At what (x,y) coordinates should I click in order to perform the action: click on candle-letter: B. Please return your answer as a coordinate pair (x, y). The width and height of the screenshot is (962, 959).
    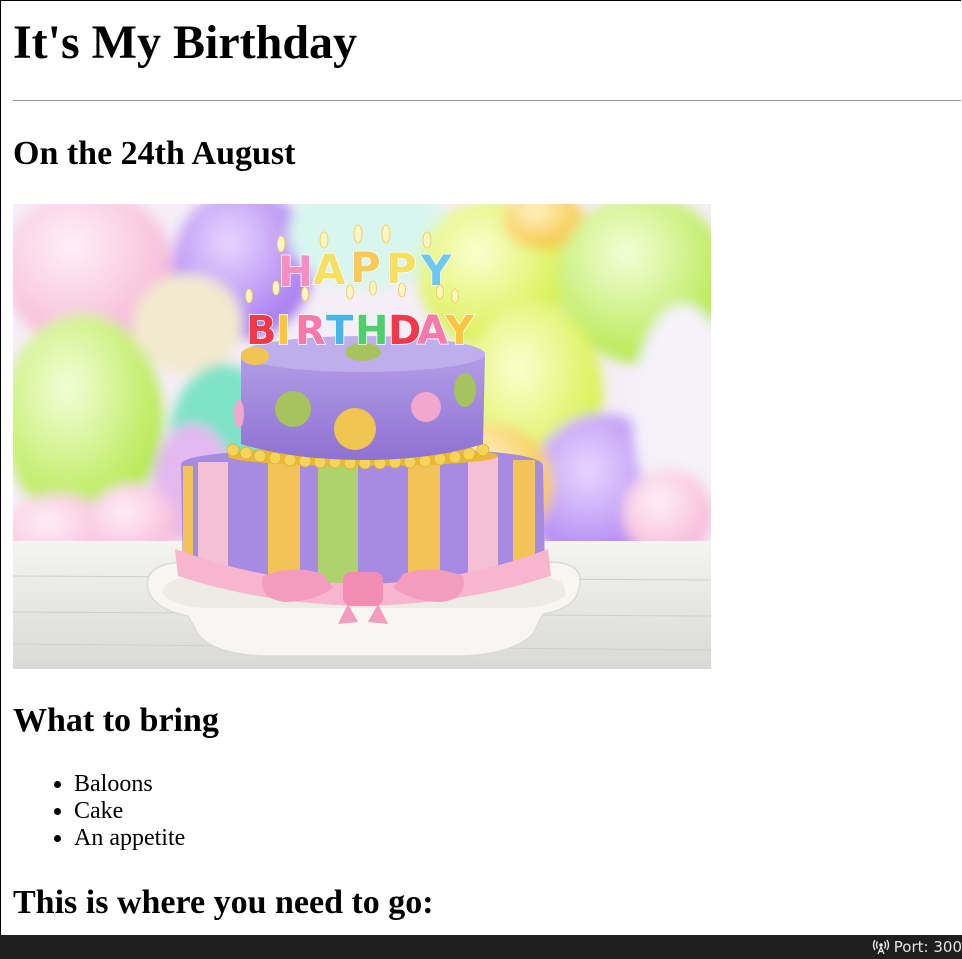
    Looking at the image, I should click on (261, 331).